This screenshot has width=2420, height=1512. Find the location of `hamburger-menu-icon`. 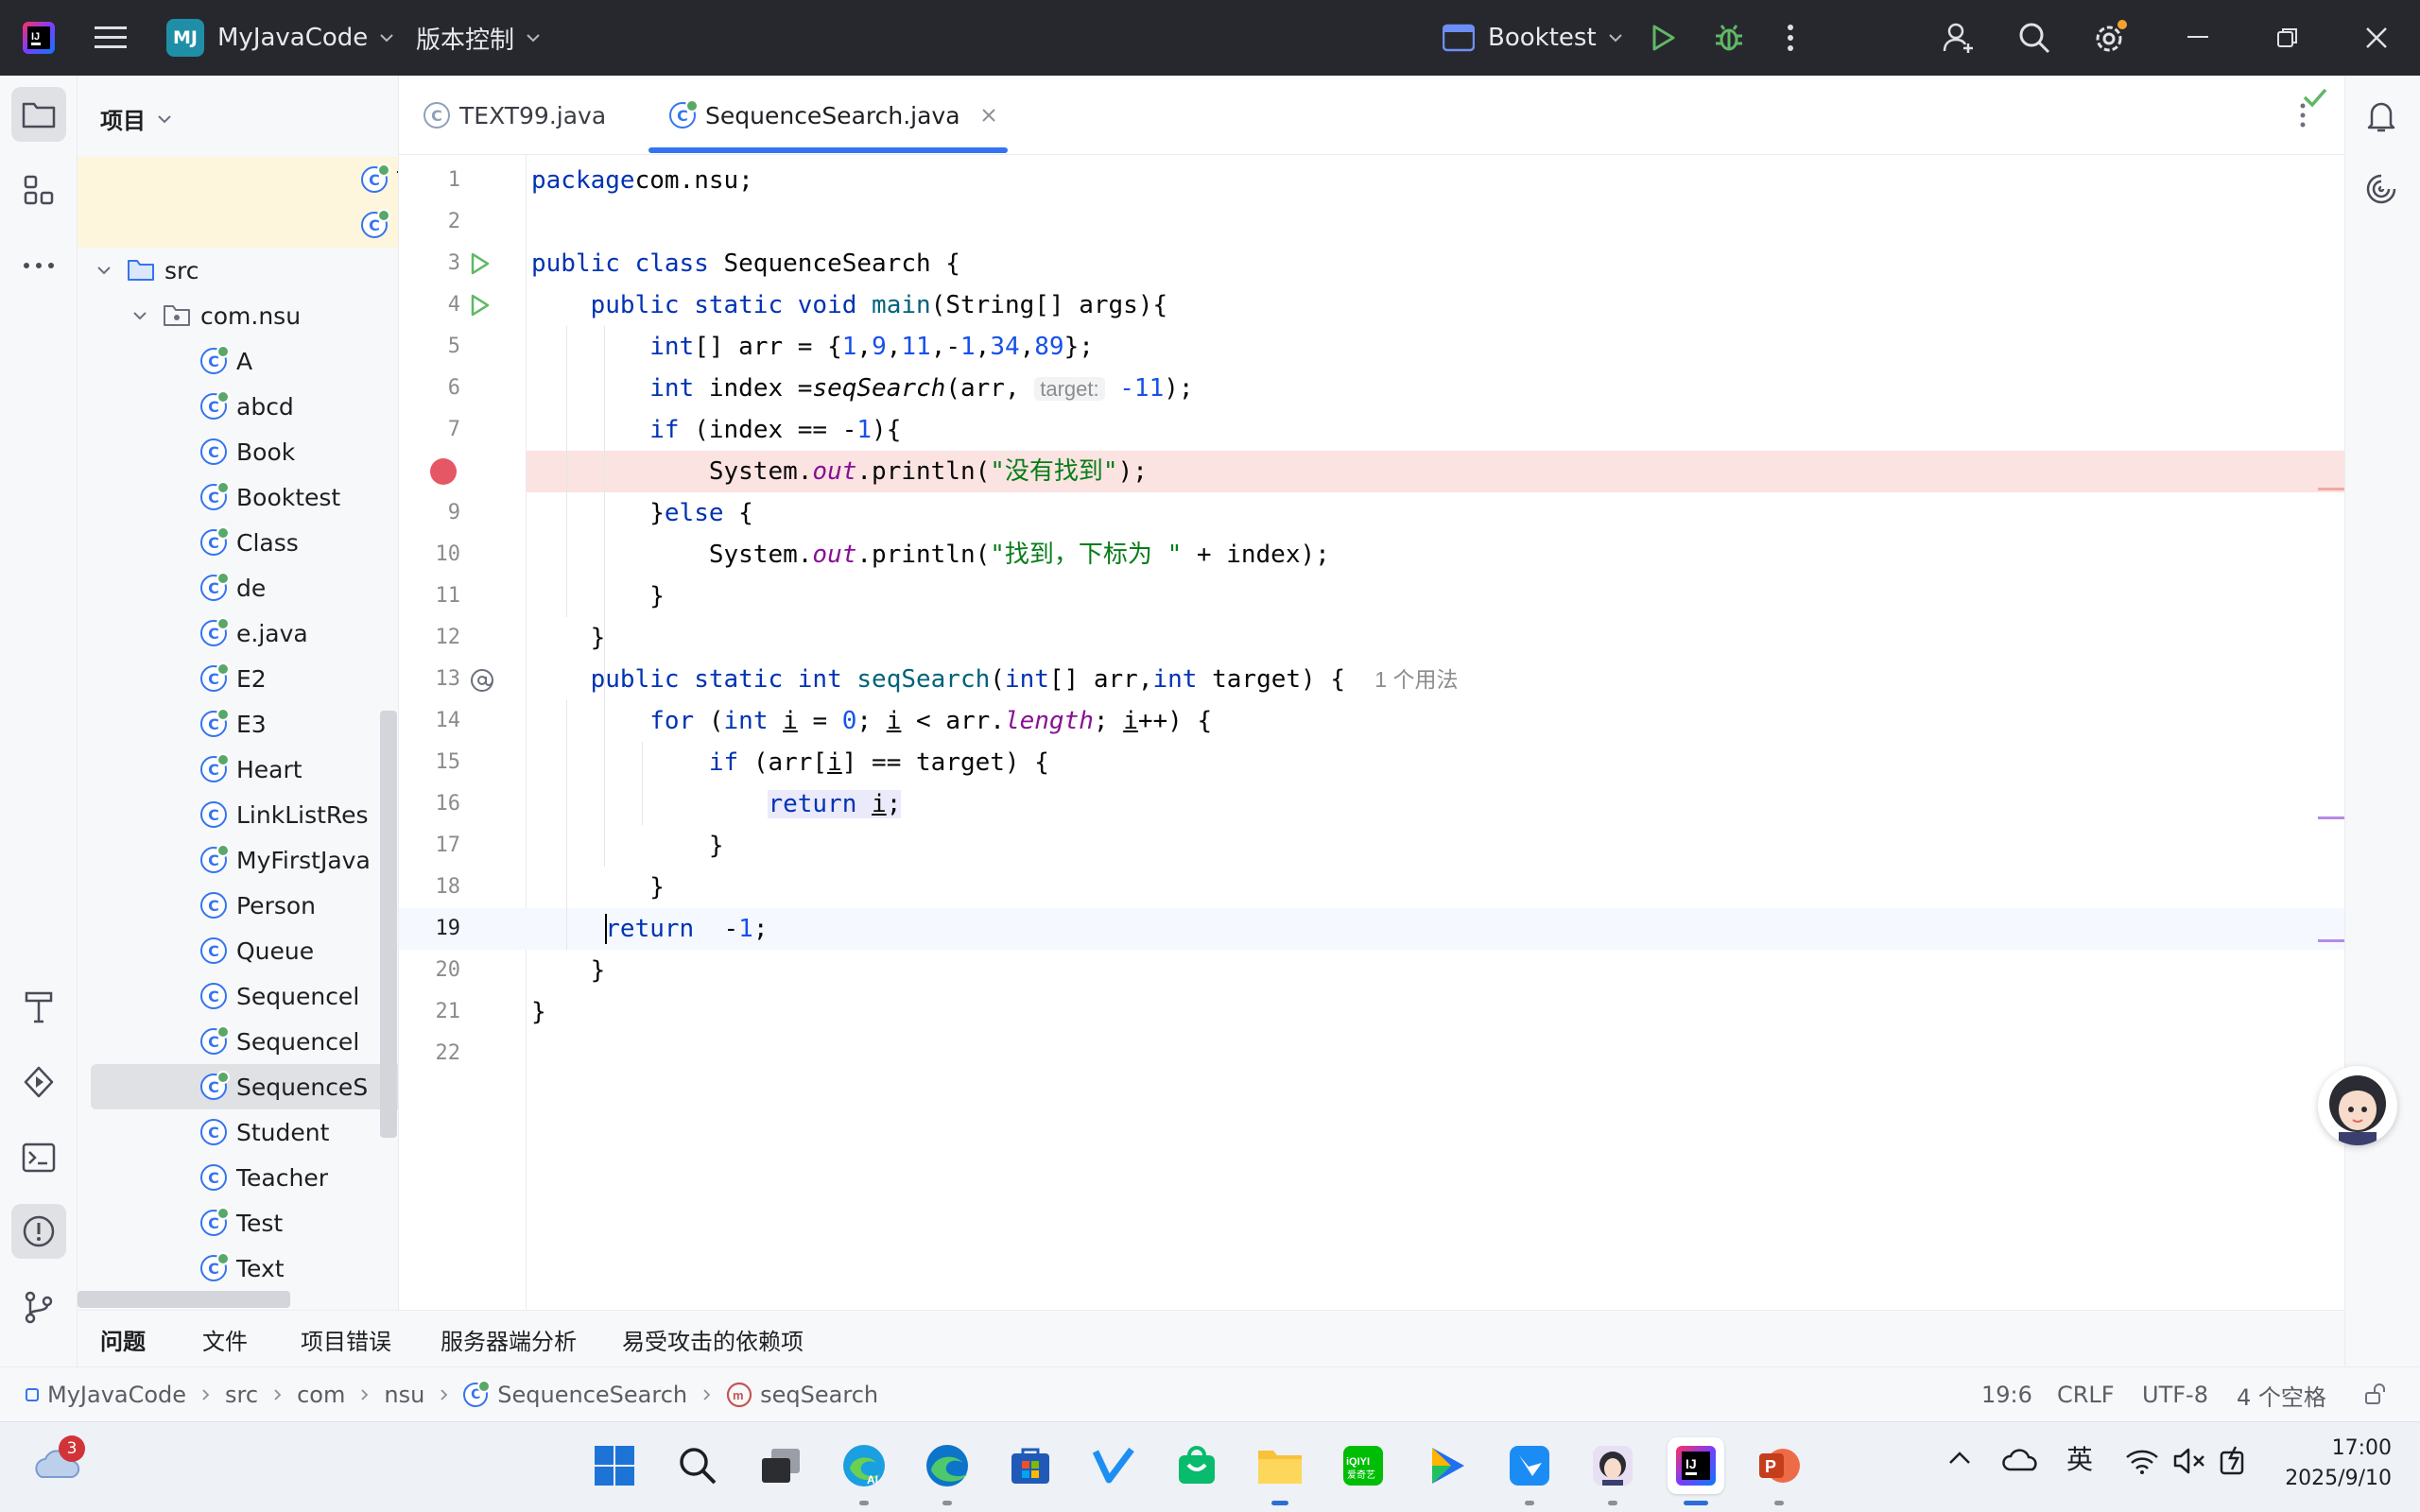

hamburger-menu-icon is located at coordinates (111, 38).